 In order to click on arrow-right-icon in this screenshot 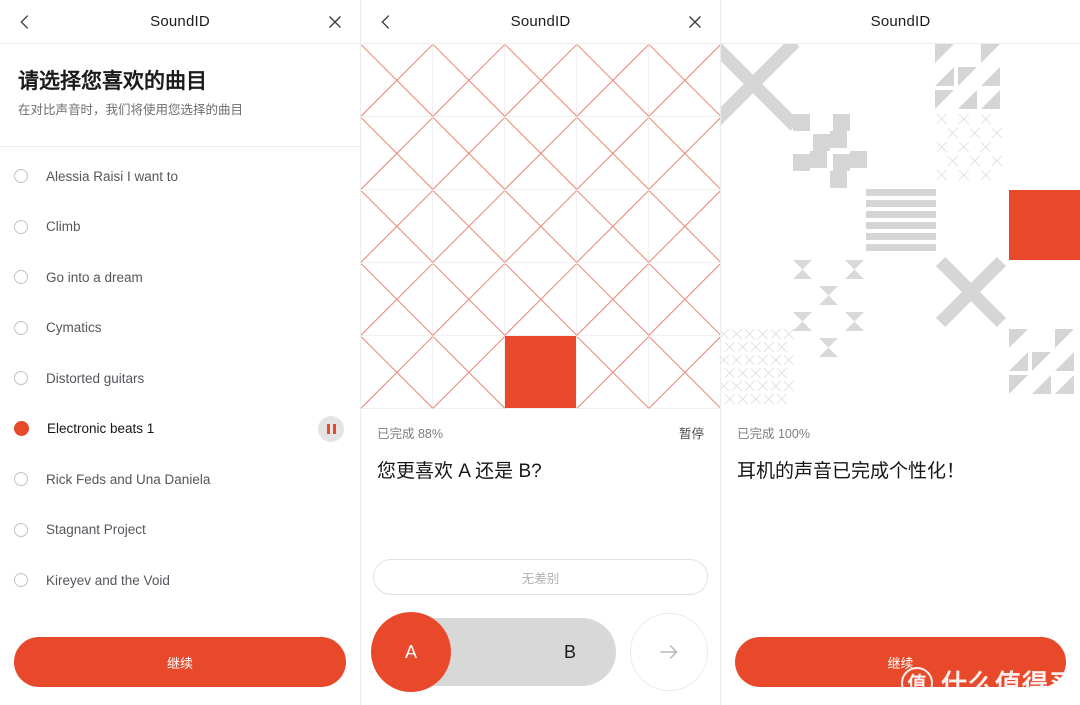, I will do `click(669, 652)`.